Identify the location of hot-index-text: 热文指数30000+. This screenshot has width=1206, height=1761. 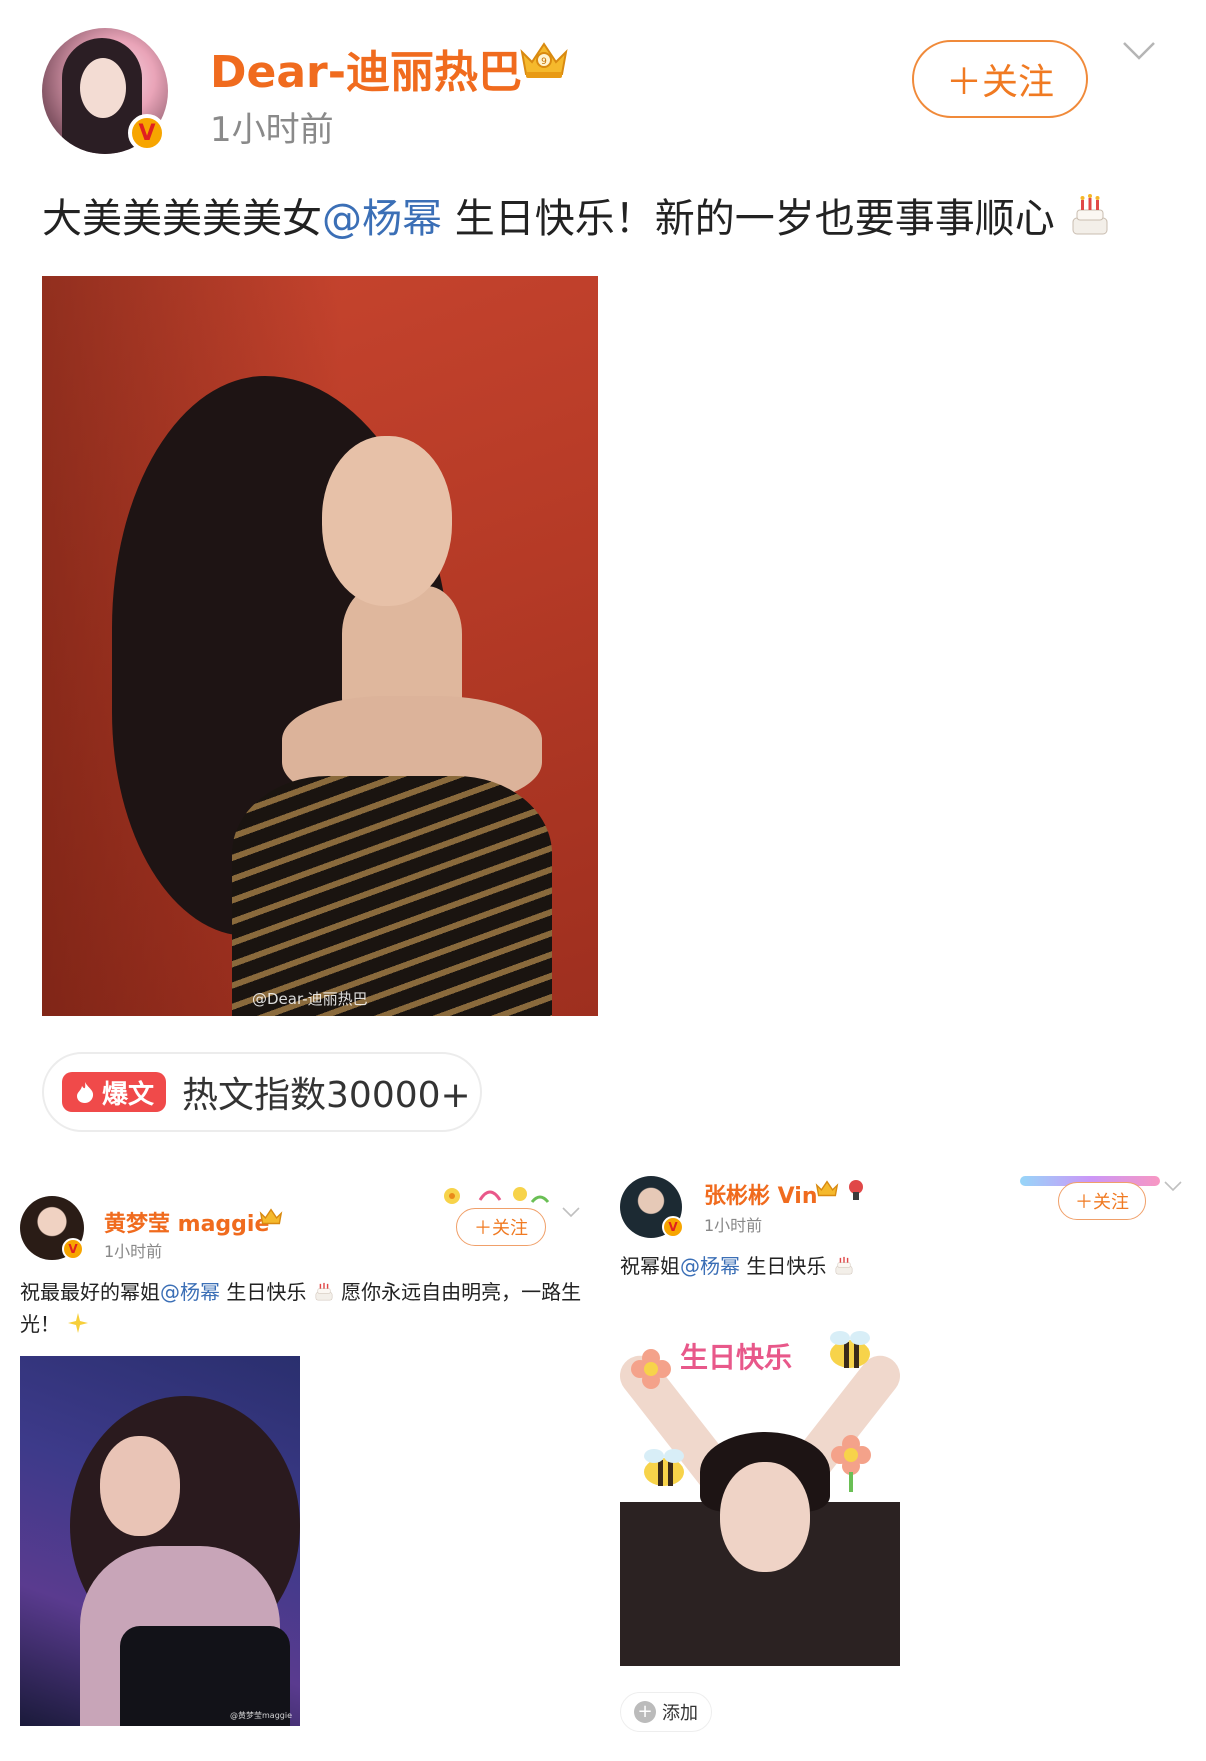
(326, 1095).